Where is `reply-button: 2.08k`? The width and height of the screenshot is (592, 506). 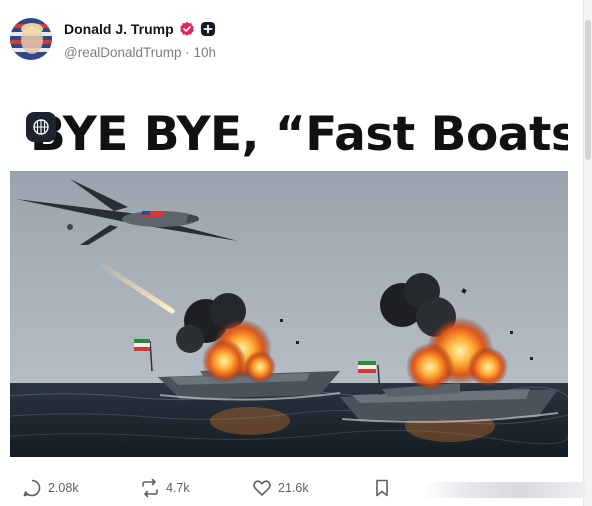
reply-button: 2.08k is located at coordinates (50, 488).